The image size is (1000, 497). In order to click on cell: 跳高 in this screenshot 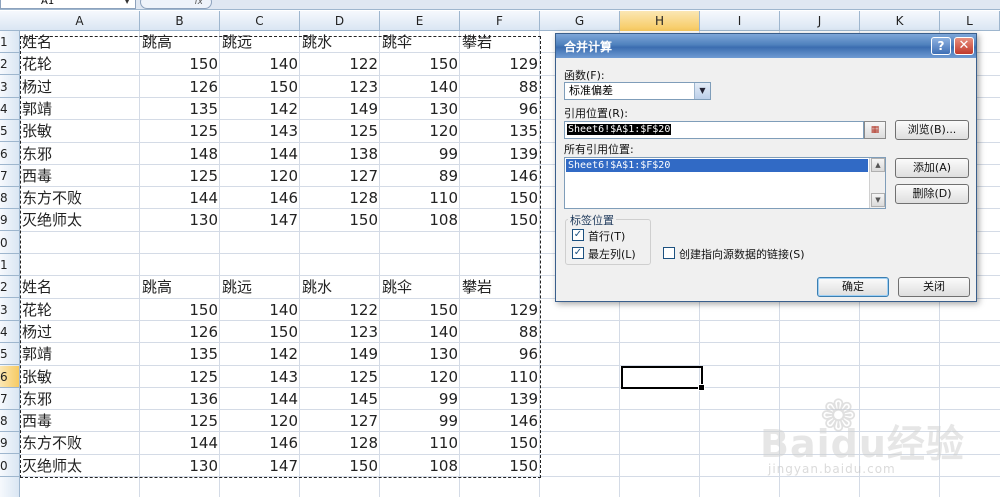, I will do `click(180, 42)`.